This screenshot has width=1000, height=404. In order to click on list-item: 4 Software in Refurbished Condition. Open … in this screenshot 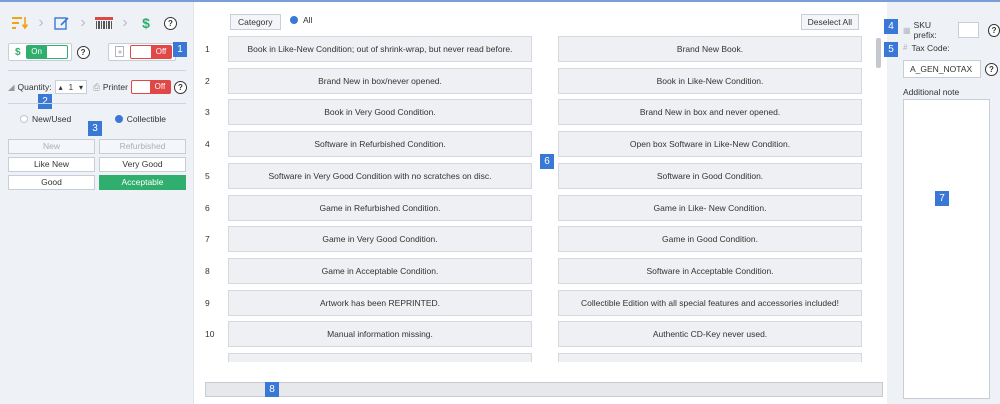, I will do `click(531, 144)`.